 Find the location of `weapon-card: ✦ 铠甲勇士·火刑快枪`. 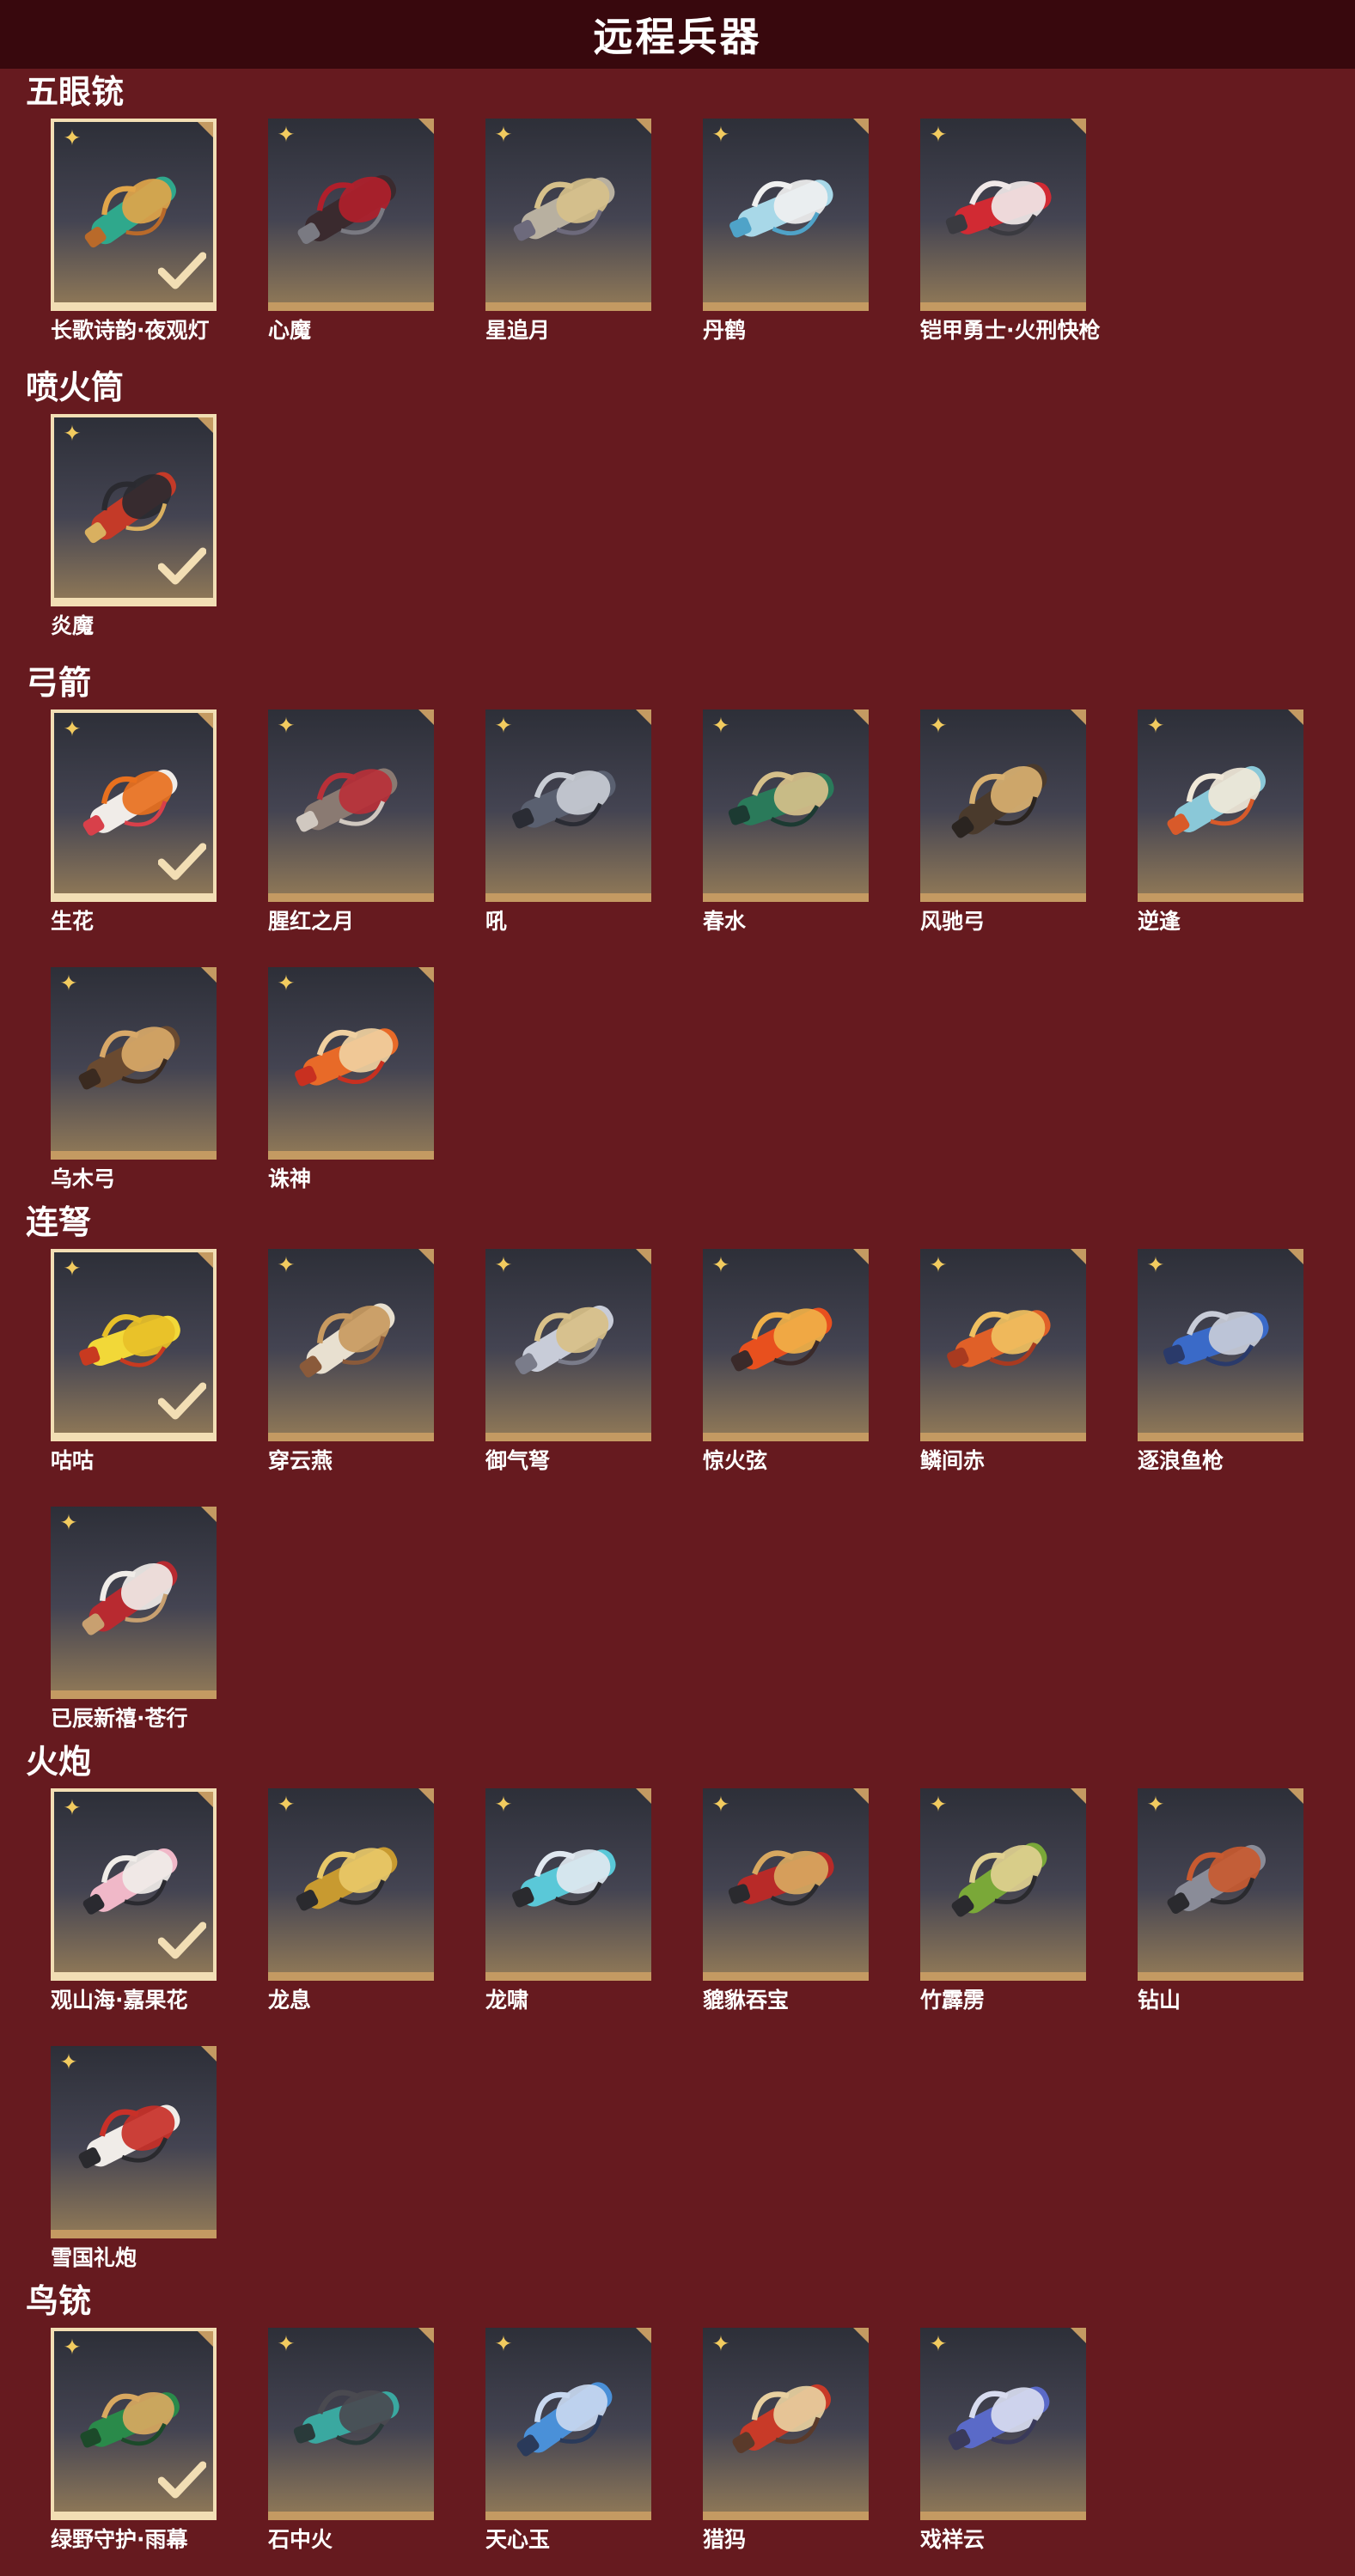

weapon-card: ✦ 铠甲勇士·火刑快枪 is located at coordinates (1011, 231).